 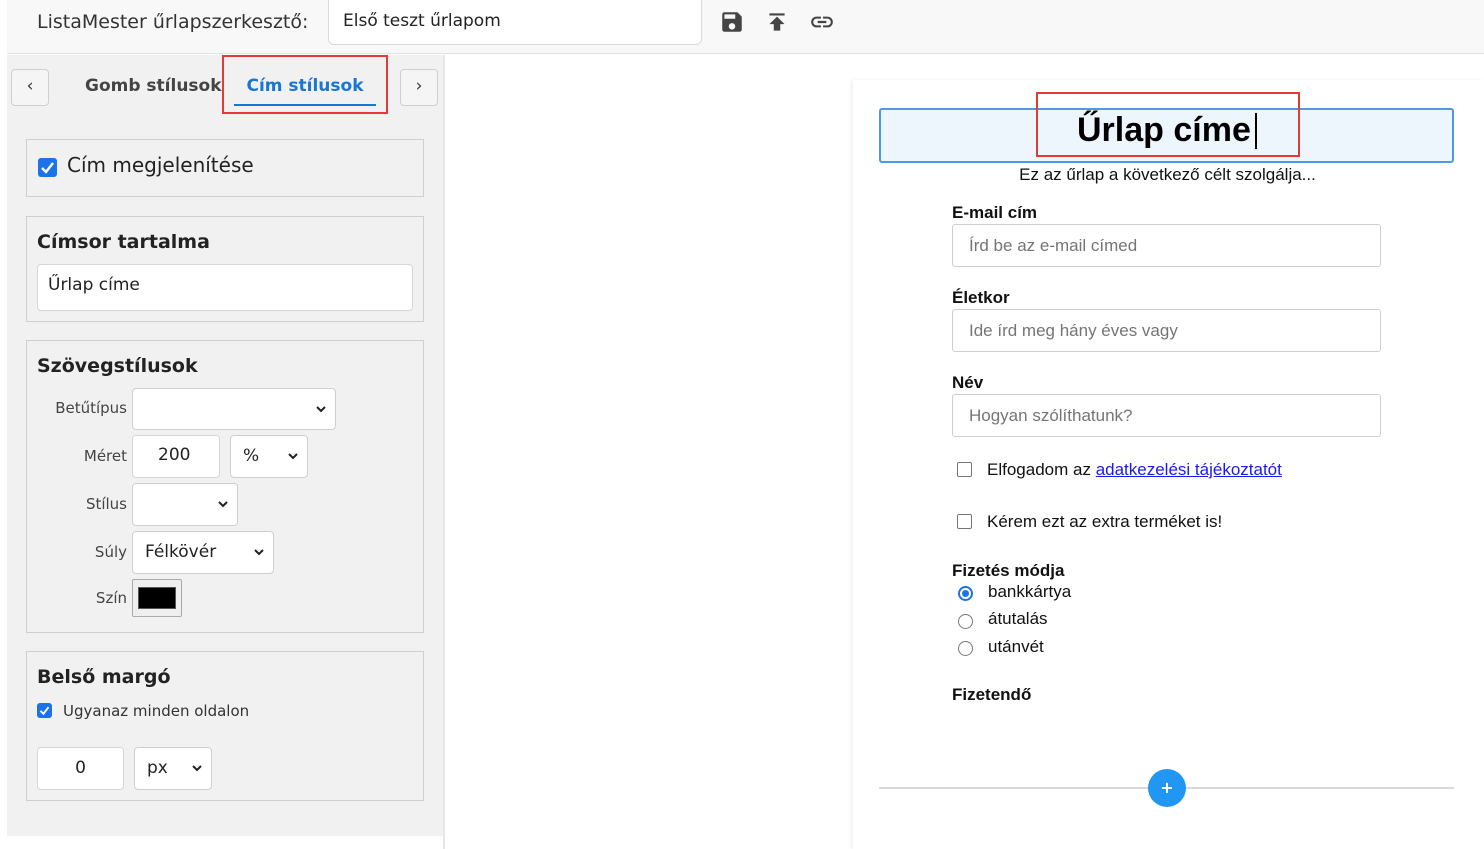 What do you see at coordinates (30, 87) in the screenshot?
I see `tab-prev-button: ‹` at bounding box center [30, 87].